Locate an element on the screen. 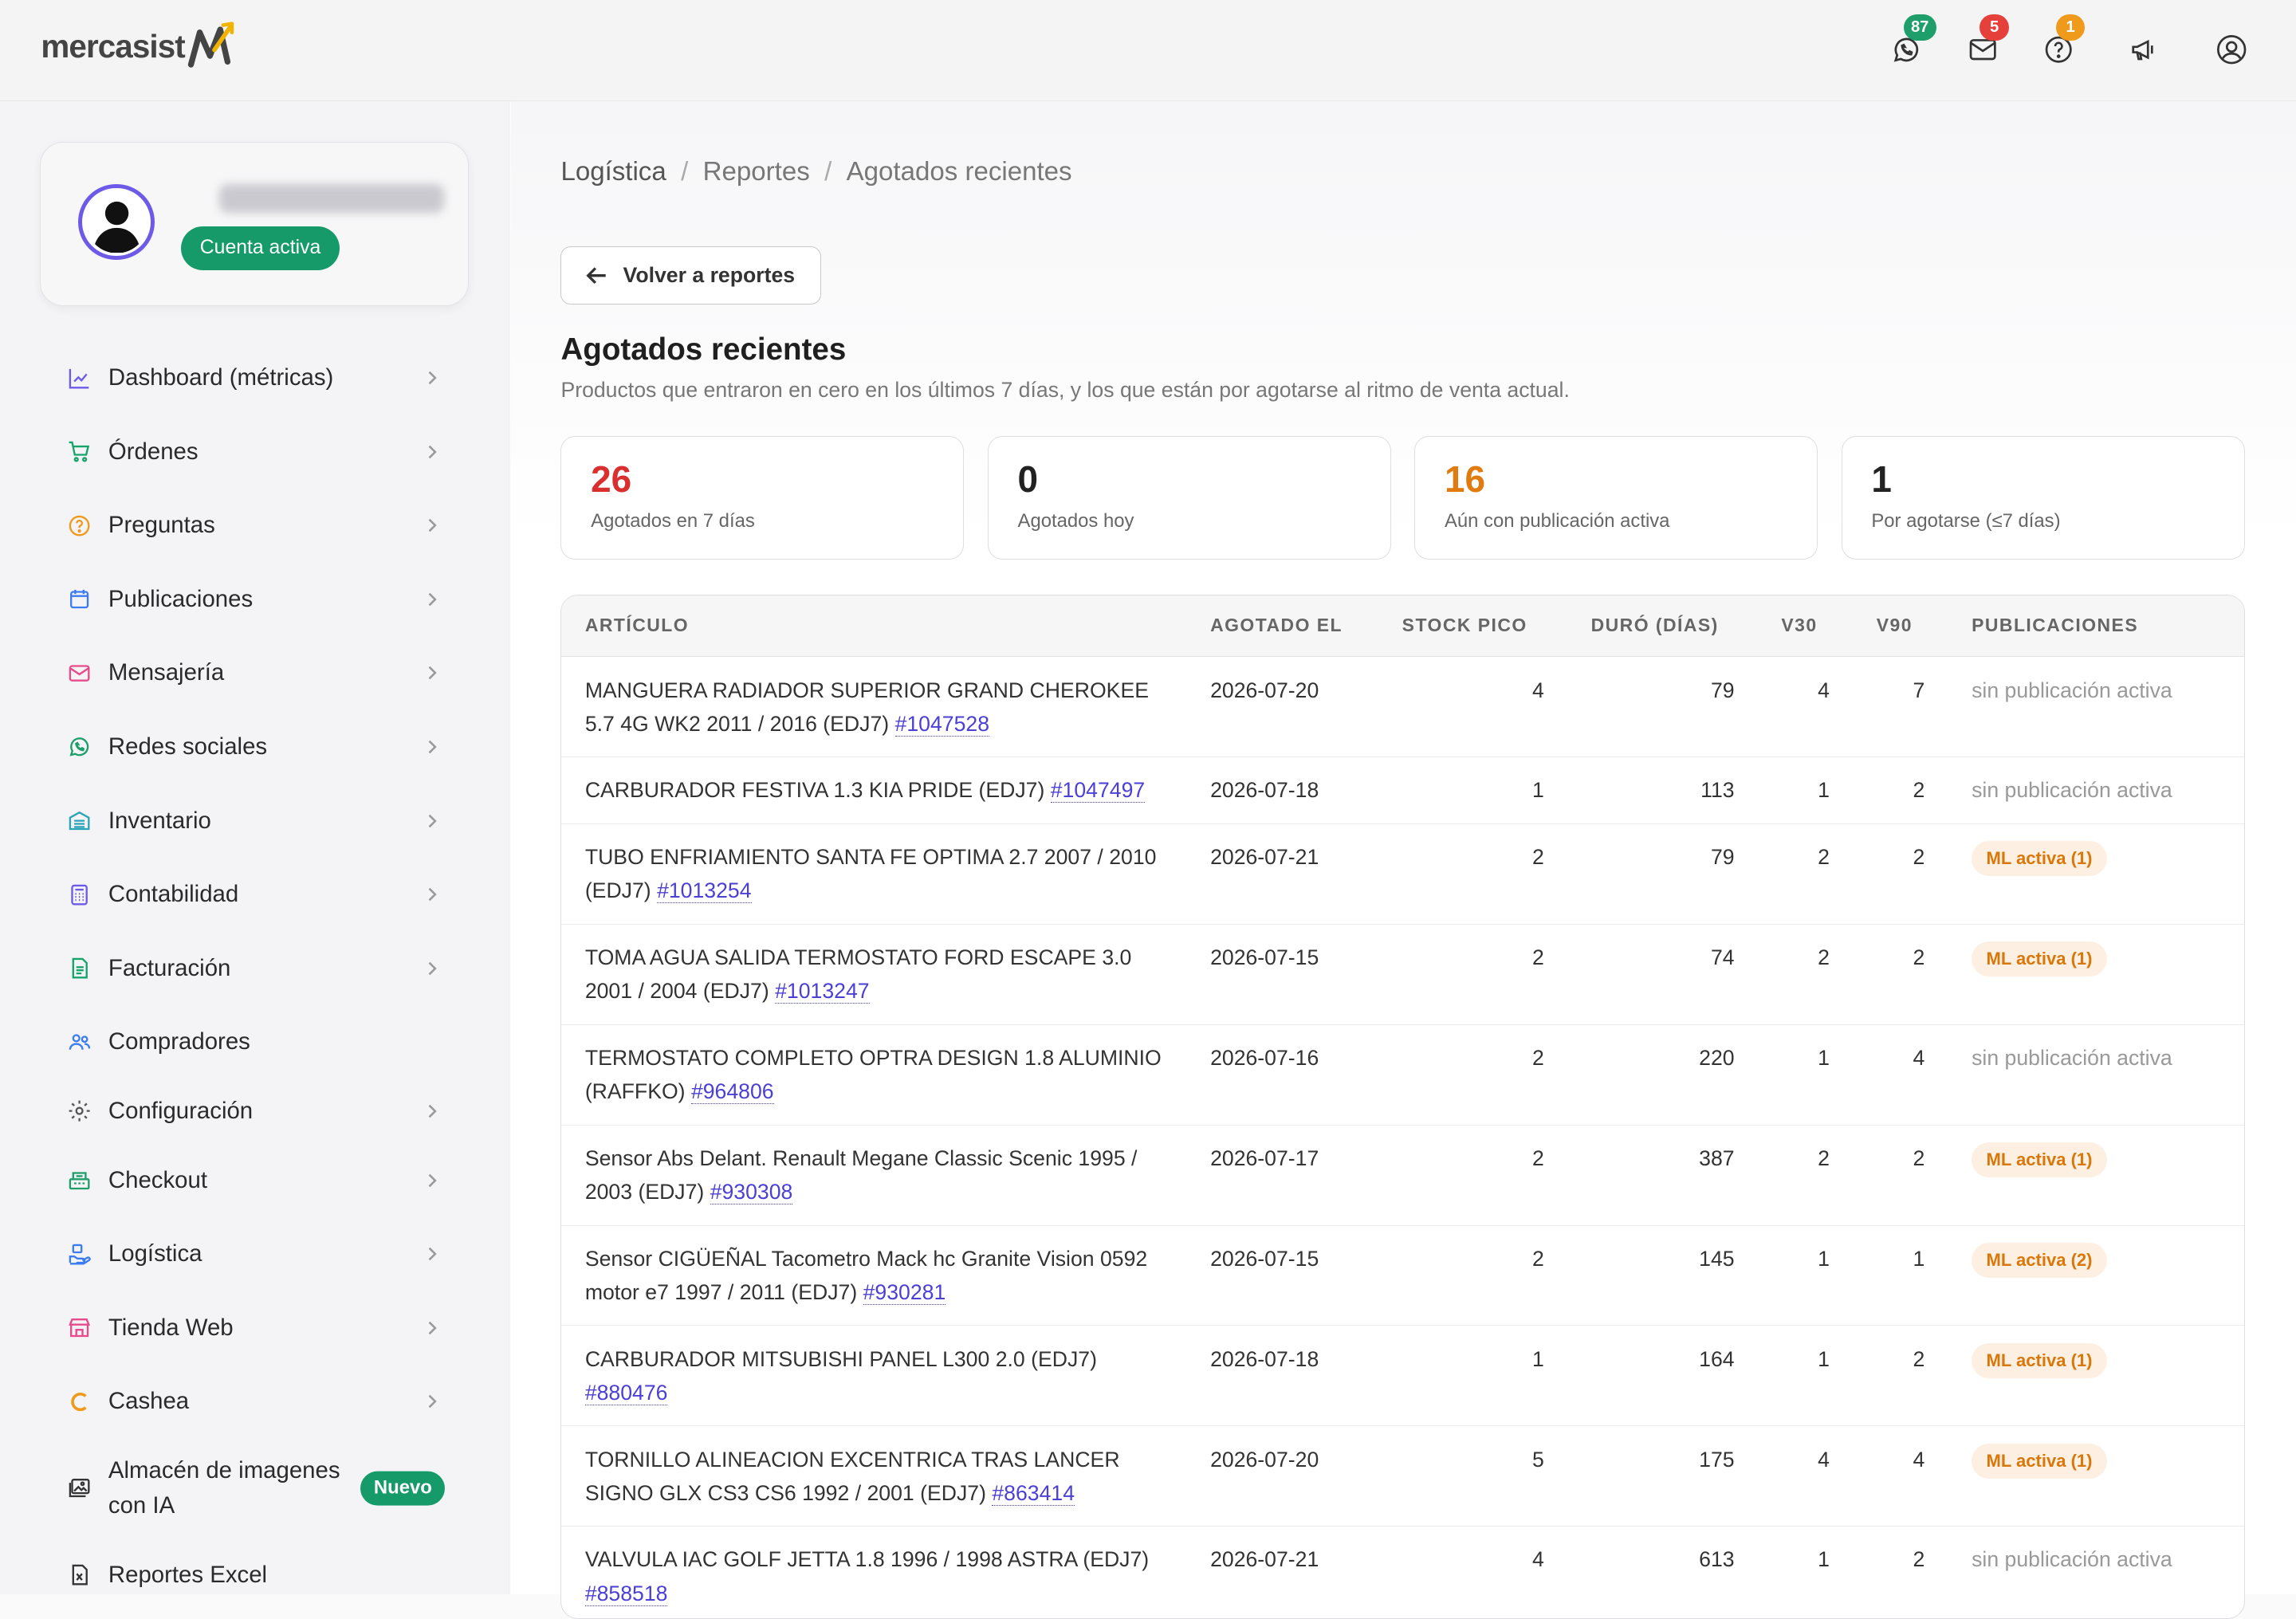  sidebar-item-configuracion: Configuración is located at coordinates (254, 1111).